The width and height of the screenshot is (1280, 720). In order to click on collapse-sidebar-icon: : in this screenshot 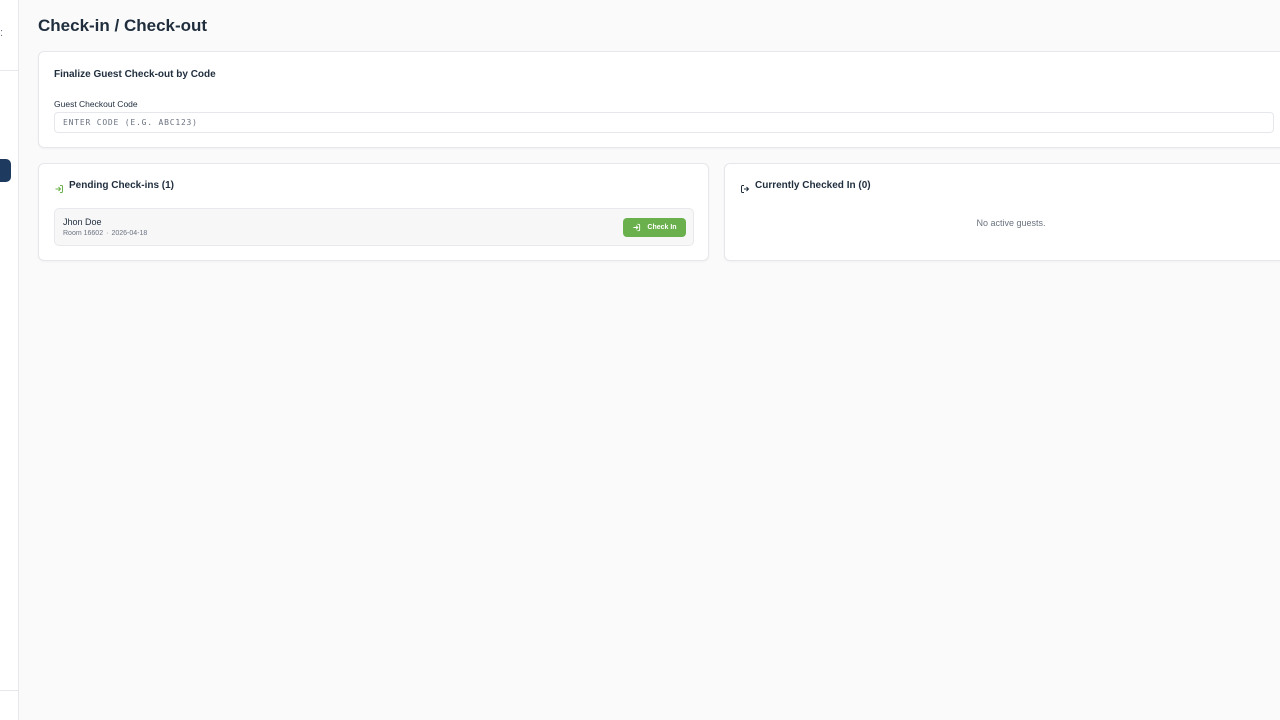, I will do `click(1, 33)`.